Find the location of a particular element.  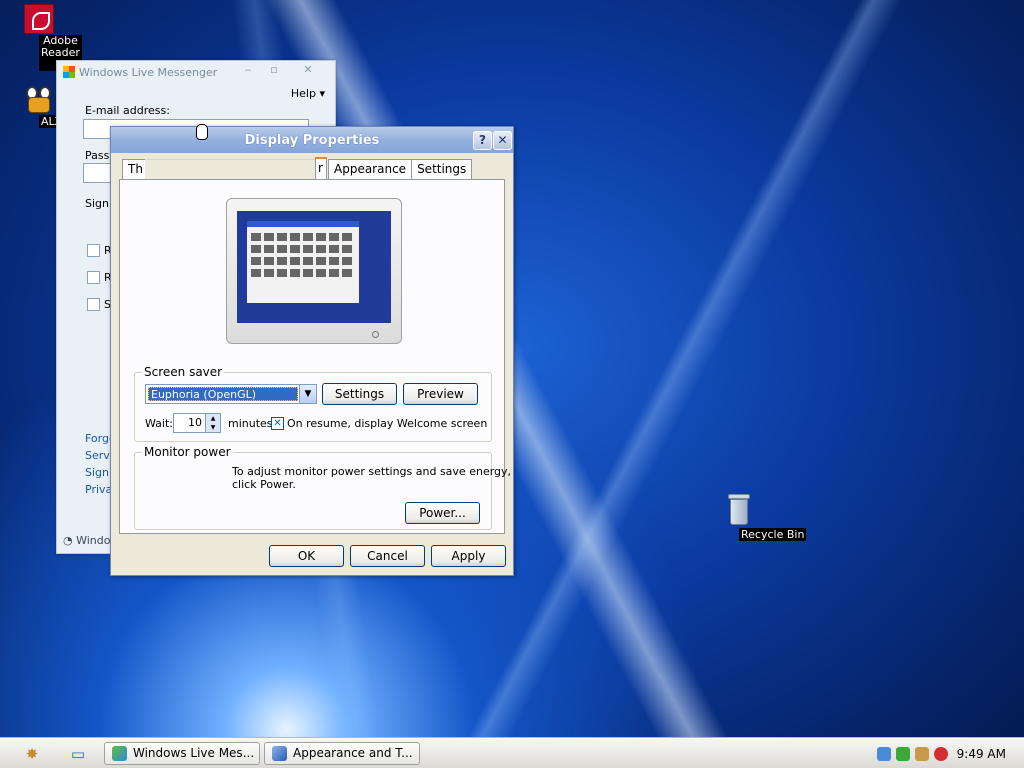

desktop-icon-recycle-bin: Recycle Bin is located at coordinates (757, 517).